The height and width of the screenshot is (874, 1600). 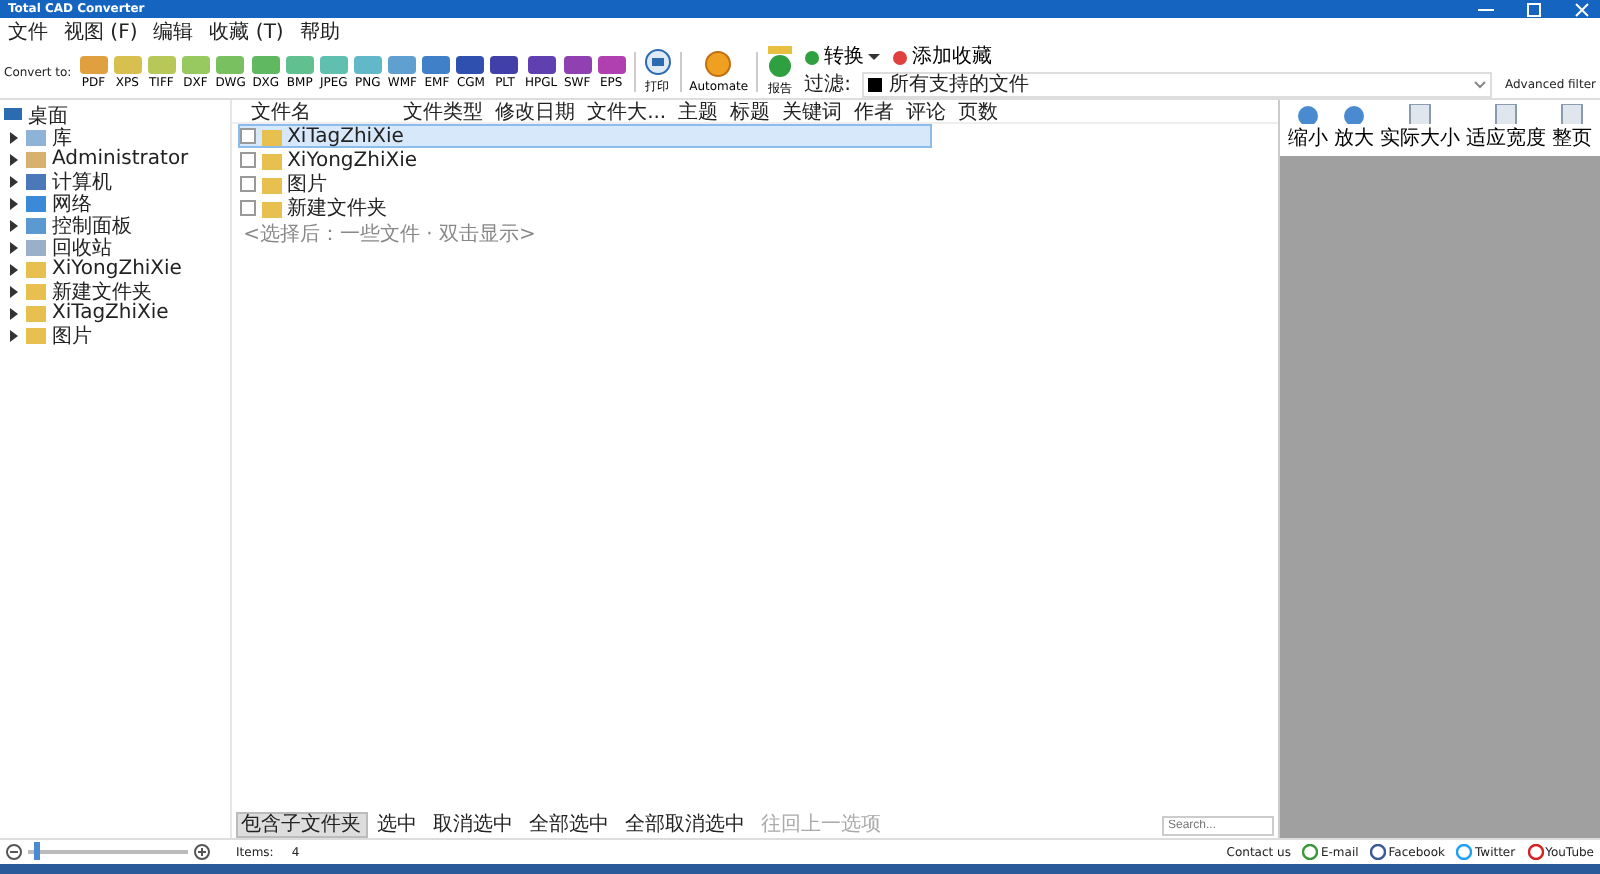 What do you see at coordinates (942, 57) in the screenshot?
I see `add-favorite-button: 添加收藏` at bounding box center [942, 57].